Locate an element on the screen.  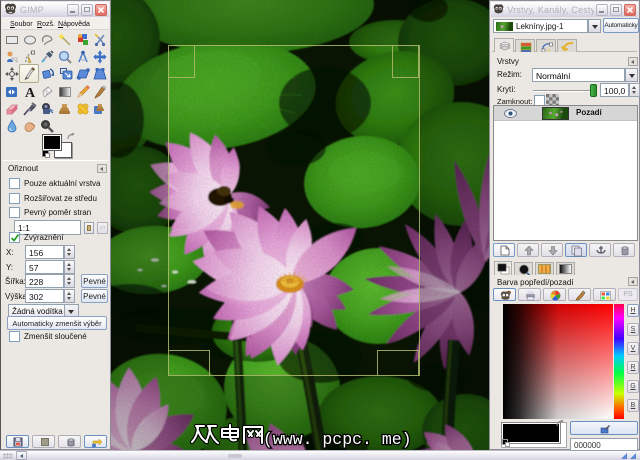
svg-text: (www. pcpc. me) is located at coordinates (337, 439).